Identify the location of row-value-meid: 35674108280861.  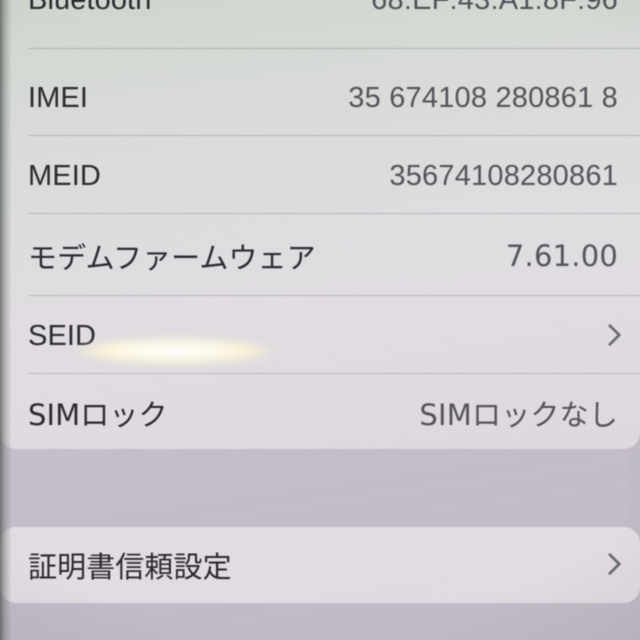
(503, 175).